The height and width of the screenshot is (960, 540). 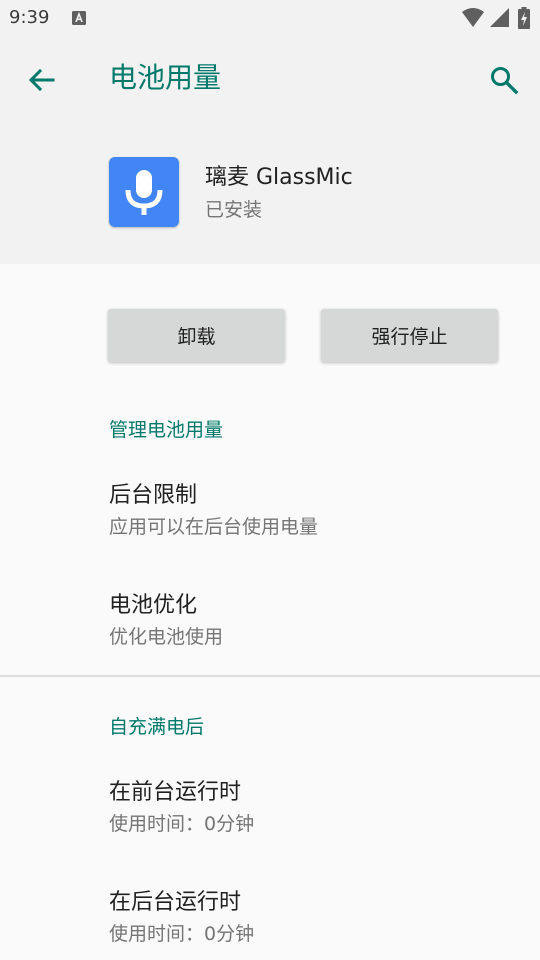 What do you see at coordinates (524, 18) in the screenshot?
I see `battery-charging-icon` at bounding box center [524, 18].